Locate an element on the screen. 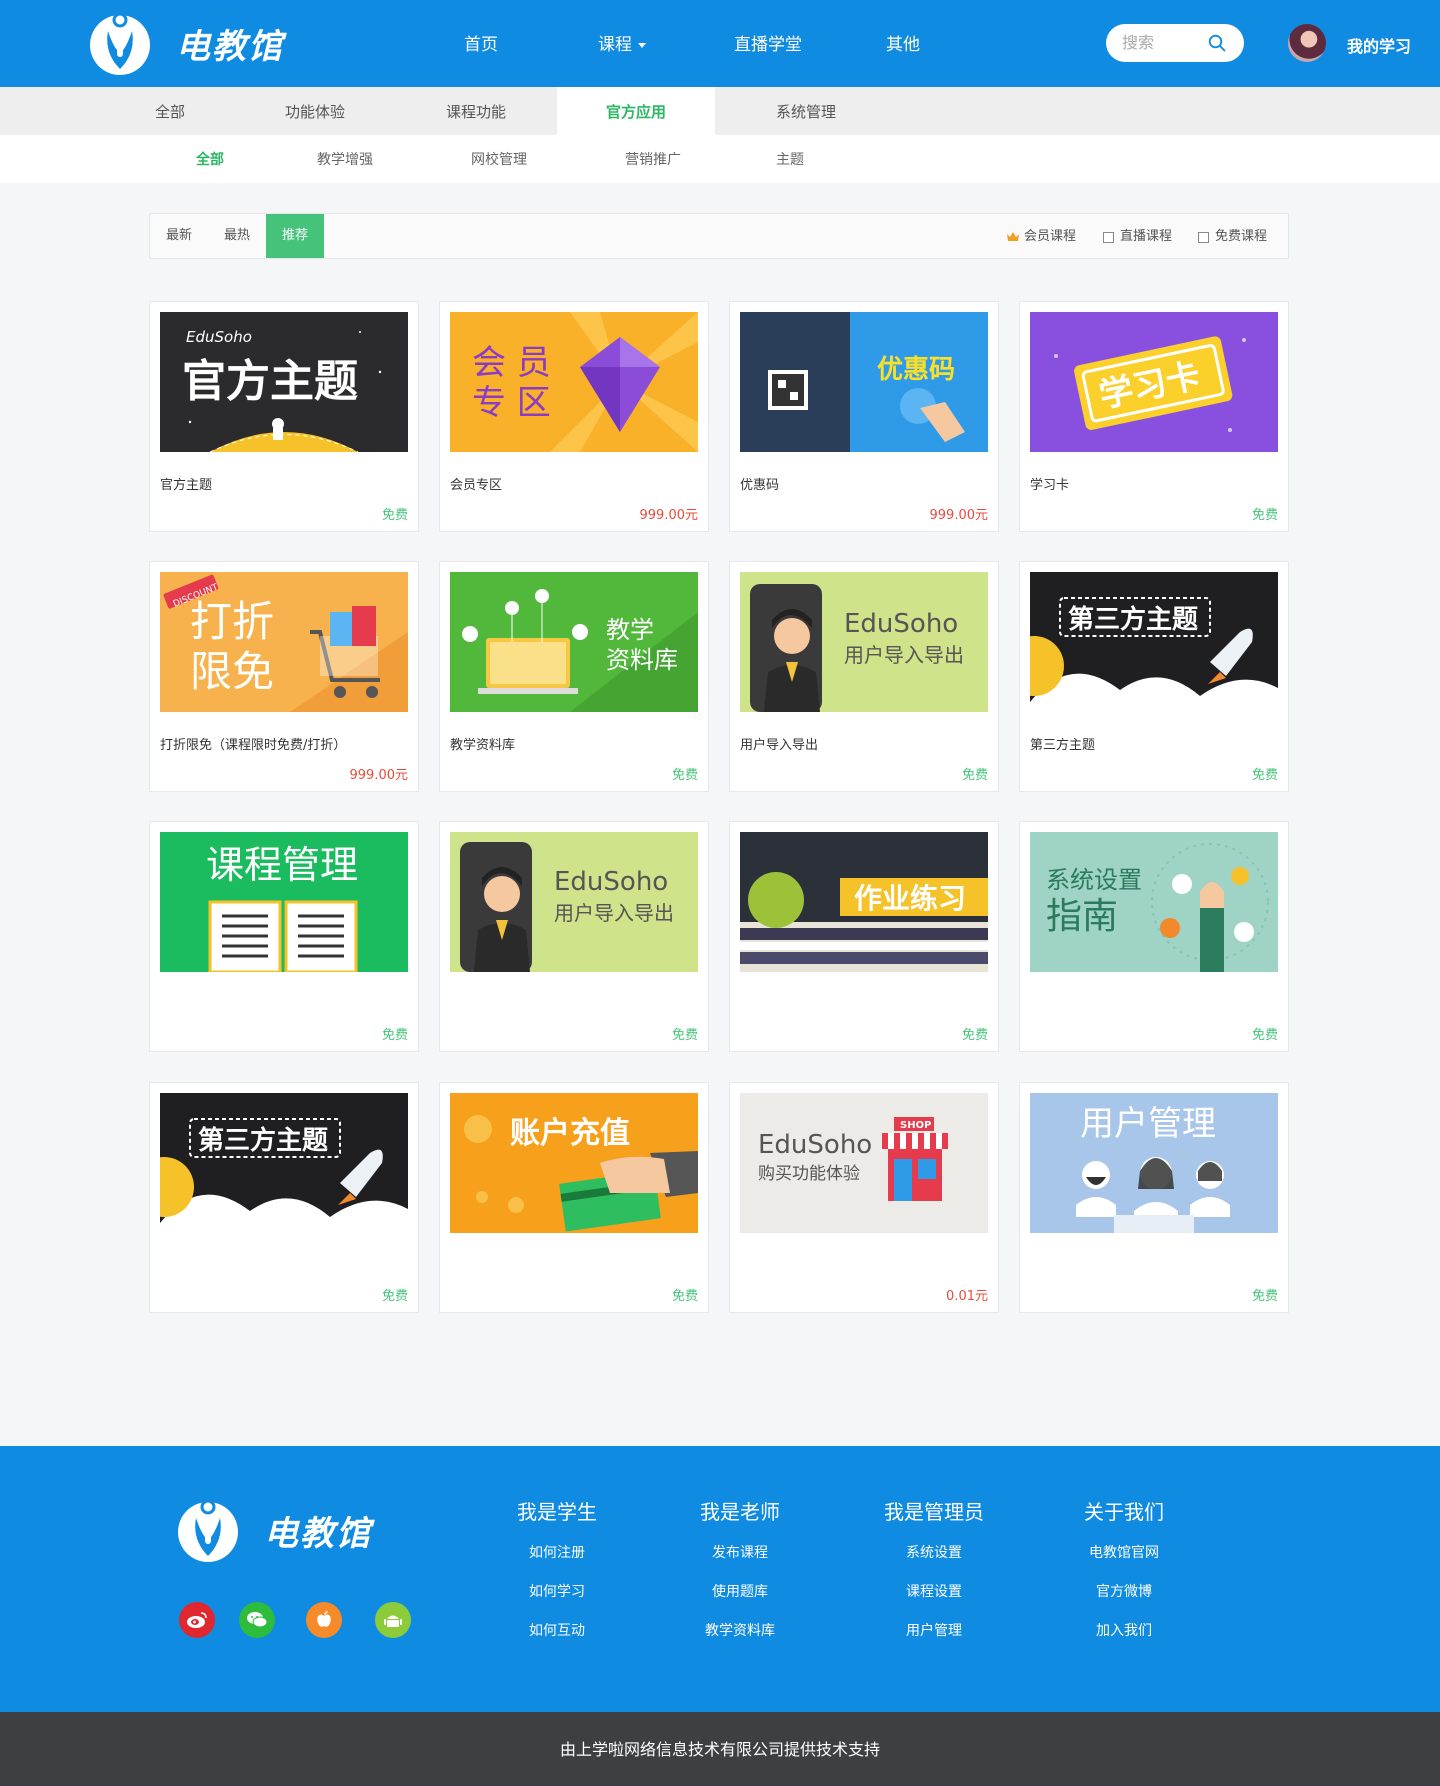 The height and width of the screenshot is (1786, 1440). app-card: EduSoho 购买功能体验 SHOP 0.01元 is located at coordinates (864, 1197).